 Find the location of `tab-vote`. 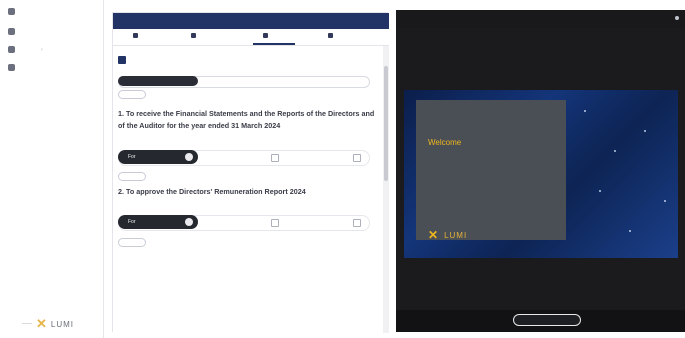

tab-vote is located at coordinates (267, 35).